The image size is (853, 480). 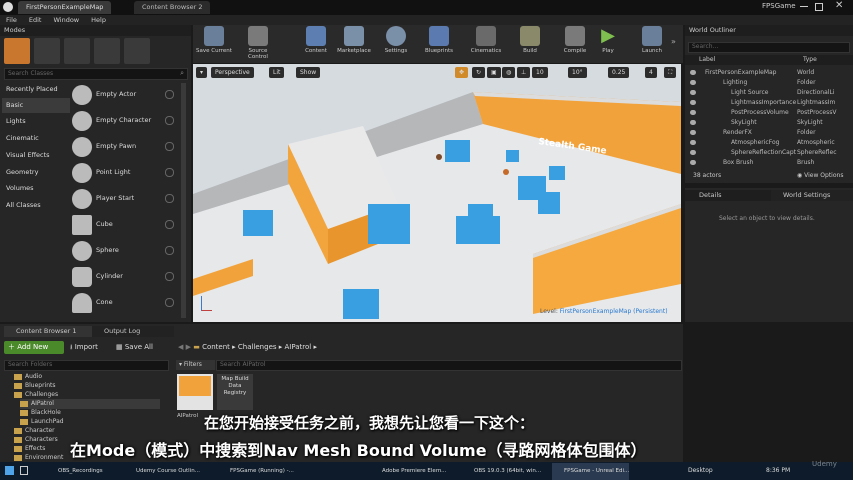 What do you see at coordinates (34, 347) in the screenshot?
I see `add-new-button: ＋ Add New` at bounding box center [34, 347].